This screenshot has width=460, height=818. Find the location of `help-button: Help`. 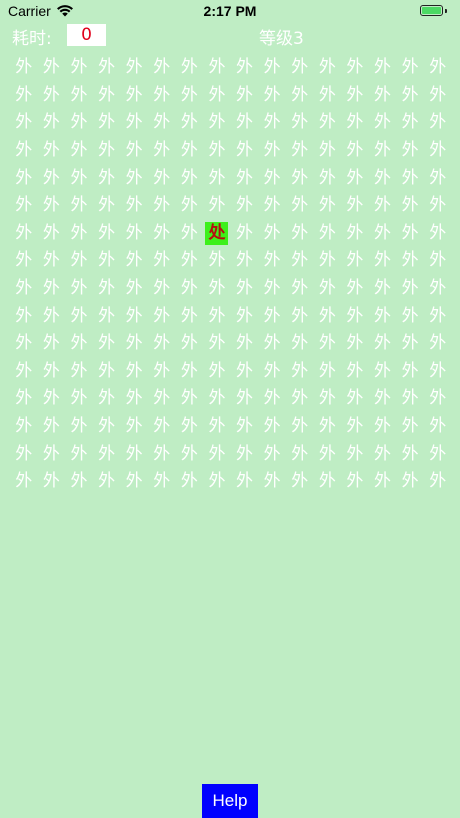

help-button: Help is located at coordinates (230, 801).